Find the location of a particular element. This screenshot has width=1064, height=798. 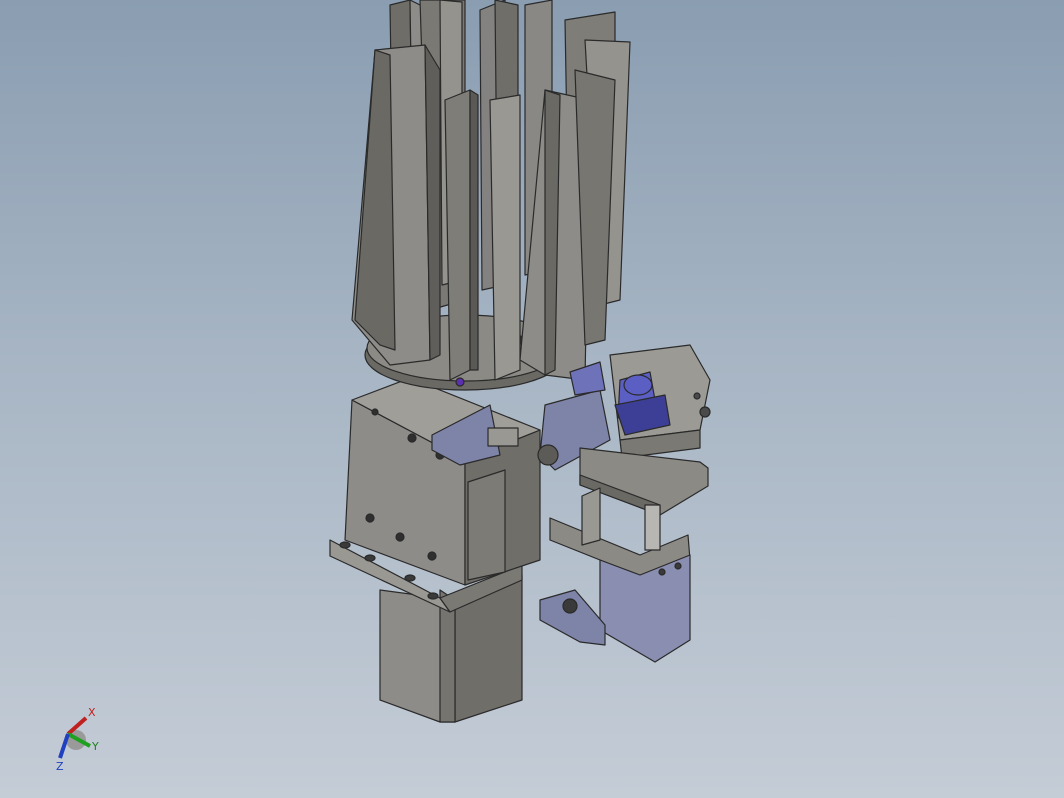

triad-y-label: Y is located at coordinates (95, 746).